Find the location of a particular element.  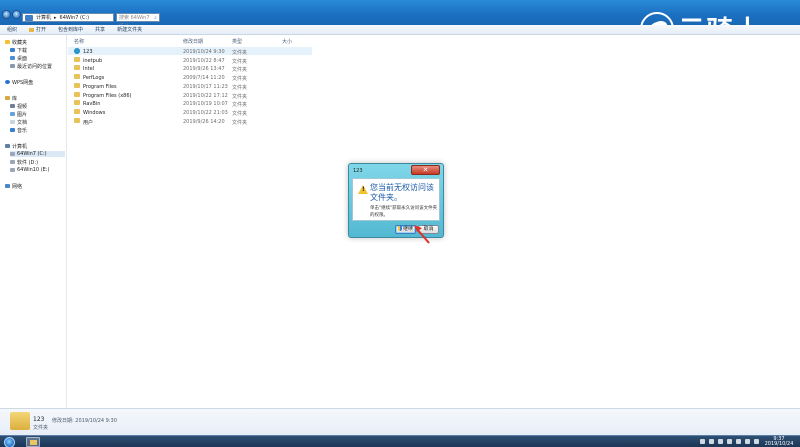

file-row: PerfLogs 2009/7/14 11:20 文件夹 is located at coordinates (190, 77).